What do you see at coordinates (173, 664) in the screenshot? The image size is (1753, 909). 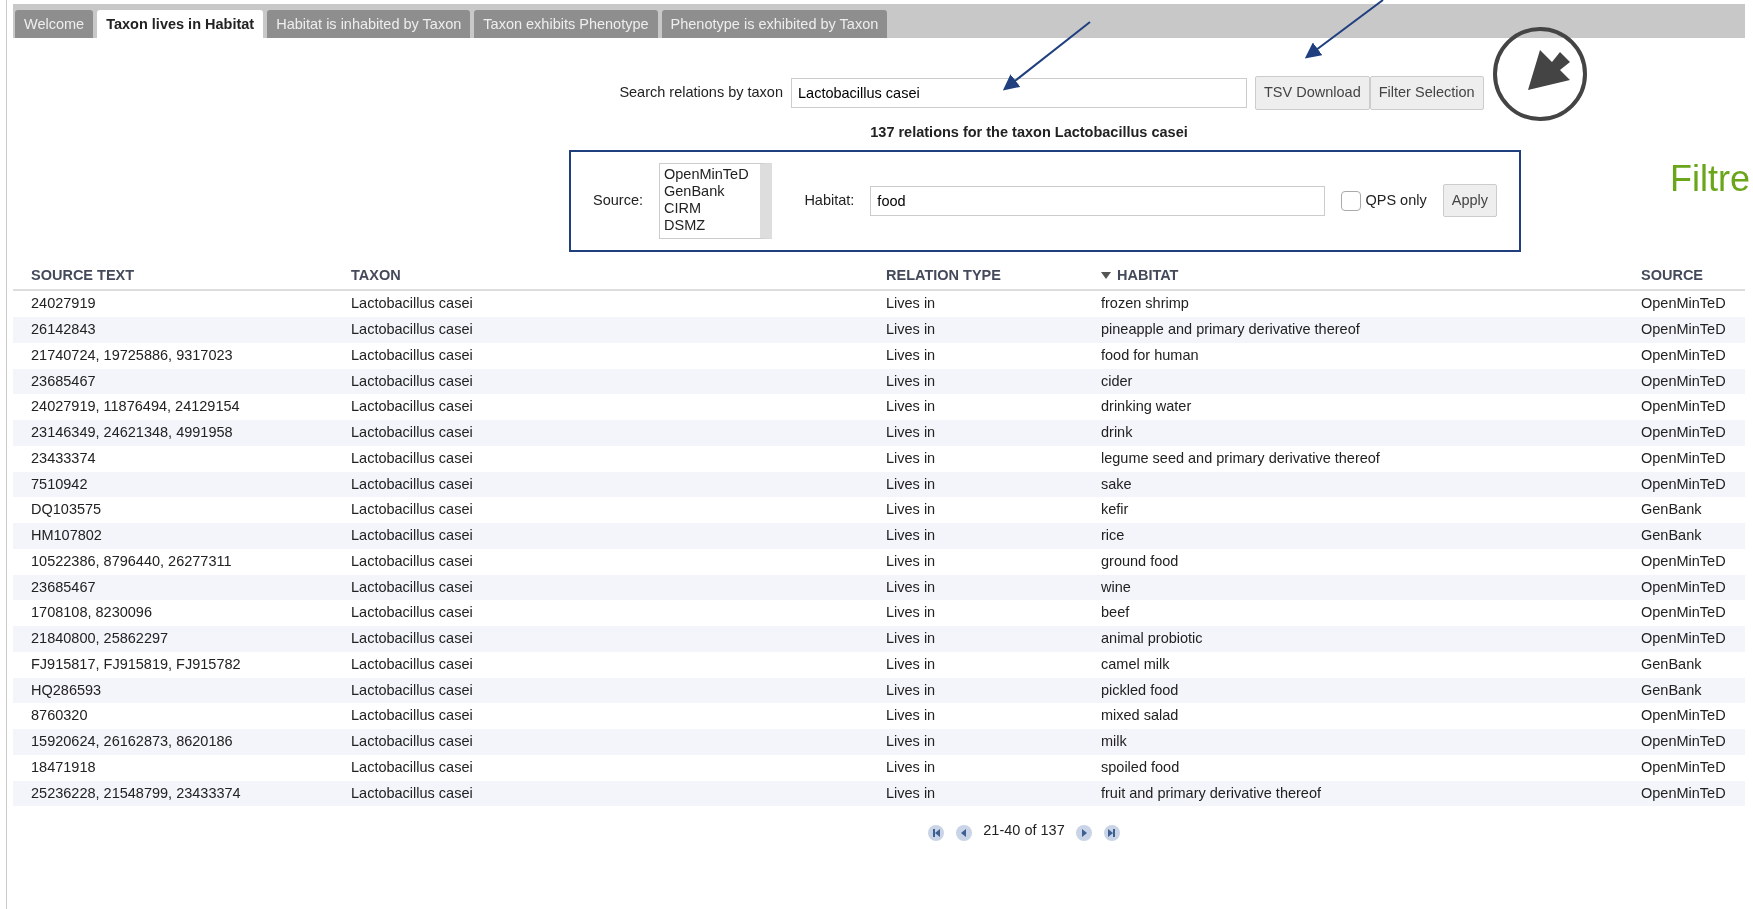 I see `table-cell: FJ915817, FJ915819, FJ915782` at bounding box center [173, 664].